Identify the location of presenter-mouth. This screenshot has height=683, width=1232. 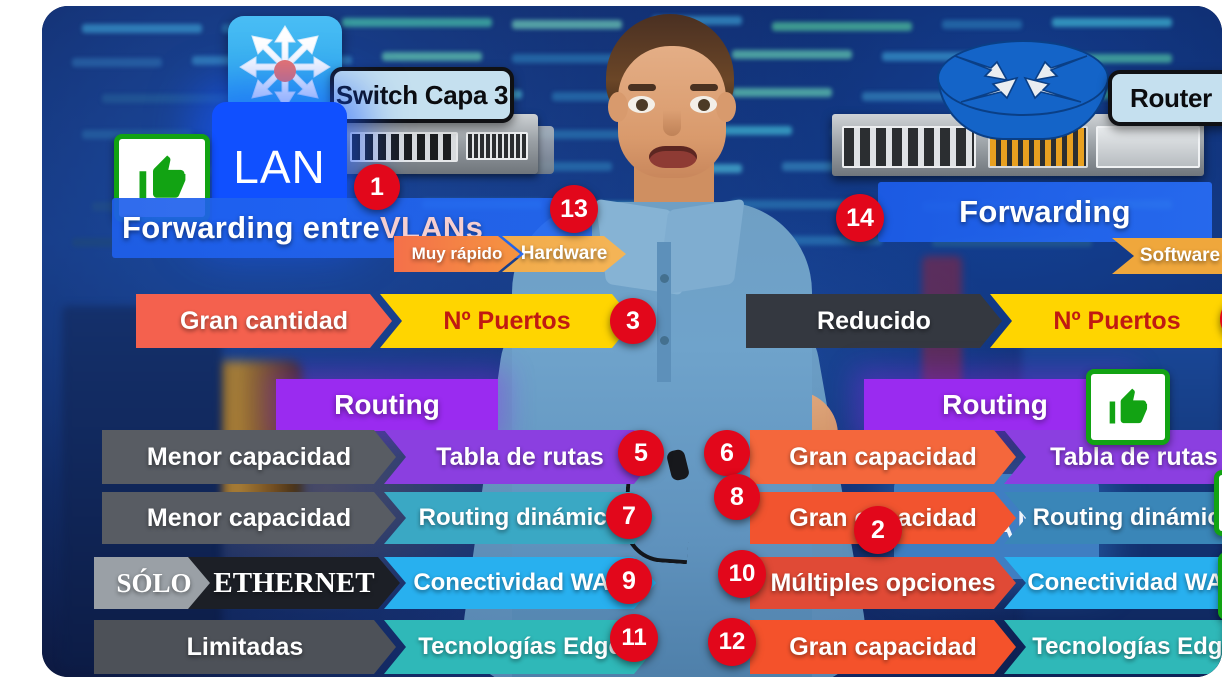
(673, 157).